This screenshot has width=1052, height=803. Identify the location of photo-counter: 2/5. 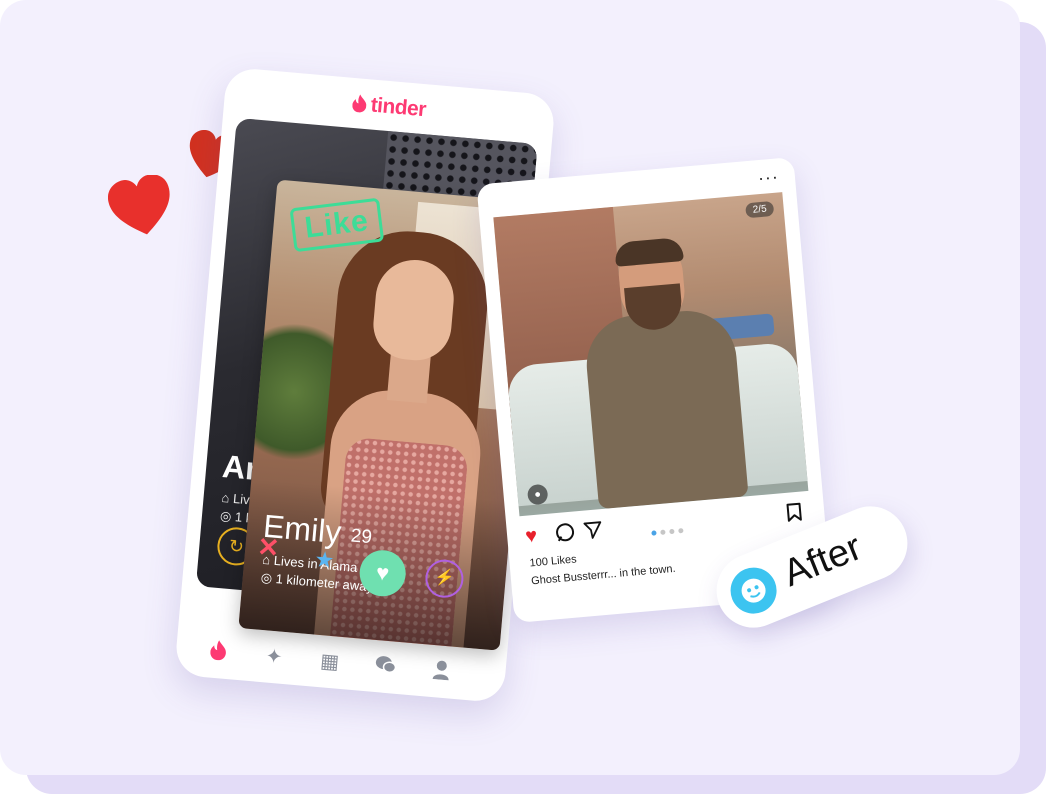
(760, 209).